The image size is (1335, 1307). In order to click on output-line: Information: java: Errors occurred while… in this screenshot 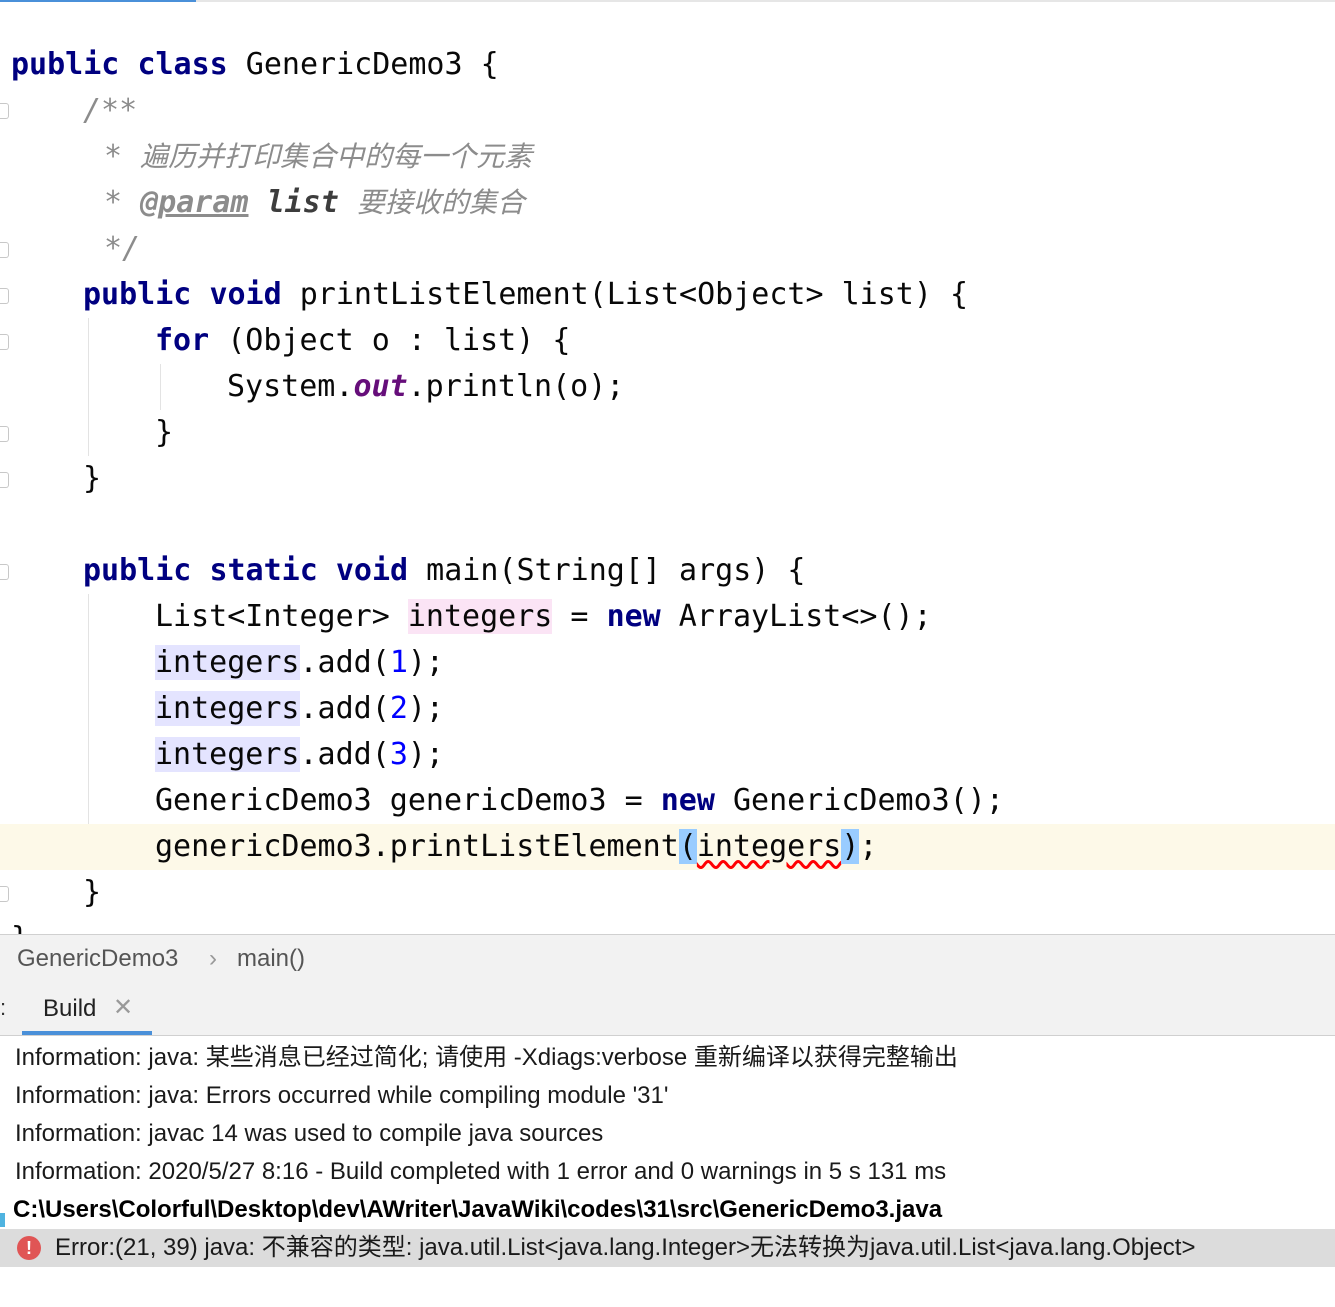, I will do `click(341, 1096)`.